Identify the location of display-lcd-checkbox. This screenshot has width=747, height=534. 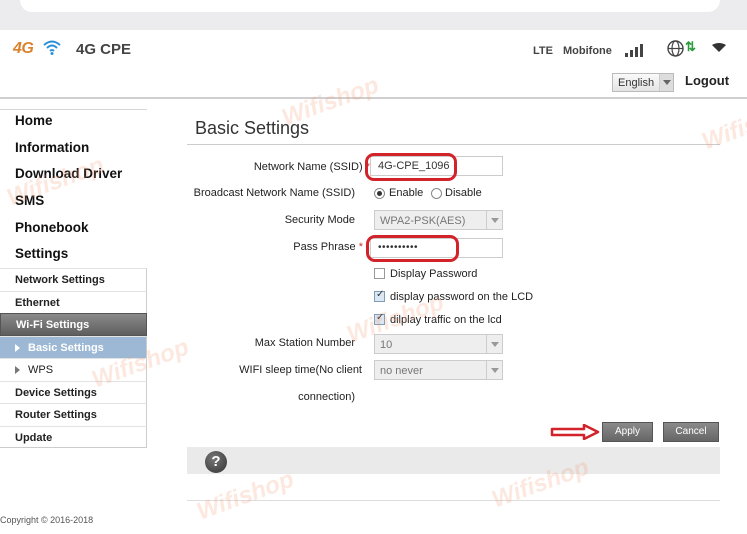
(379, 295).